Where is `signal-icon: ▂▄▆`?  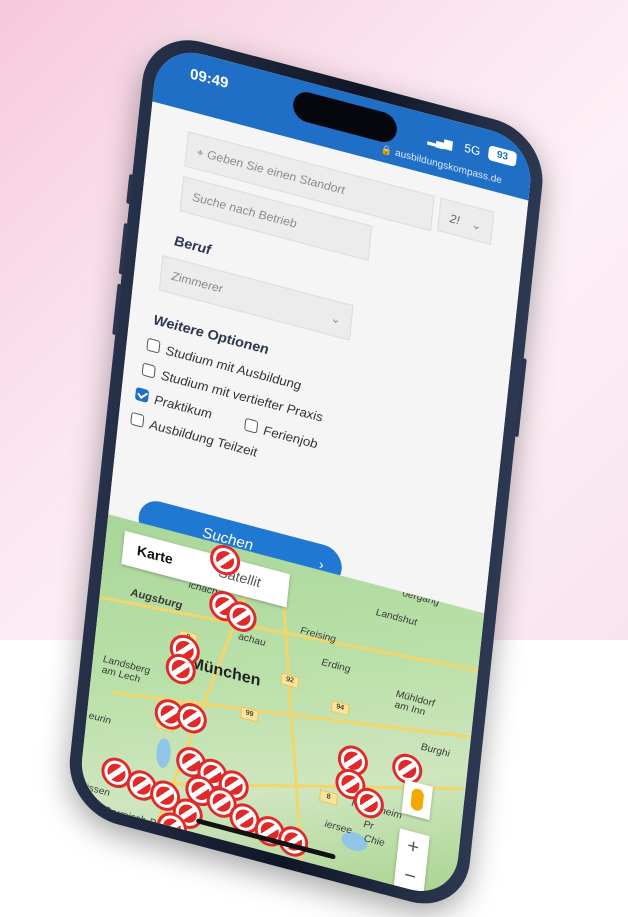
signal-icon: ▂▄▆ is located at coordinates (440, 142).